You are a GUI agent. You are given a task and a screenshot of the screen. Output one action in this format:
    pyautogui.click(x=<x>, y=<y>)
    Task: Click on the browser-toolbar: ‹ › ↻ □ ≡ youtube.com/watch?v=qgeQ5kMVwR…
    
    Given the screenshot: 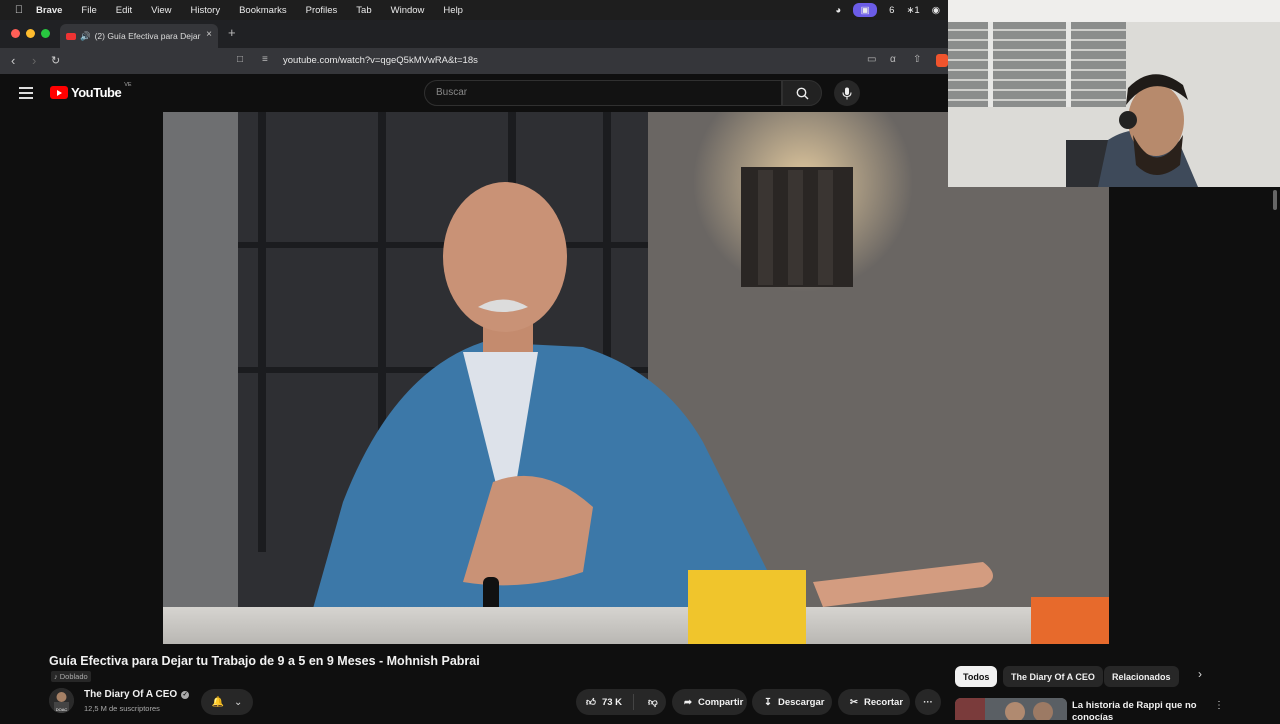 What is the action you would take?
    pyautogui.click(x=474, y=61)
    